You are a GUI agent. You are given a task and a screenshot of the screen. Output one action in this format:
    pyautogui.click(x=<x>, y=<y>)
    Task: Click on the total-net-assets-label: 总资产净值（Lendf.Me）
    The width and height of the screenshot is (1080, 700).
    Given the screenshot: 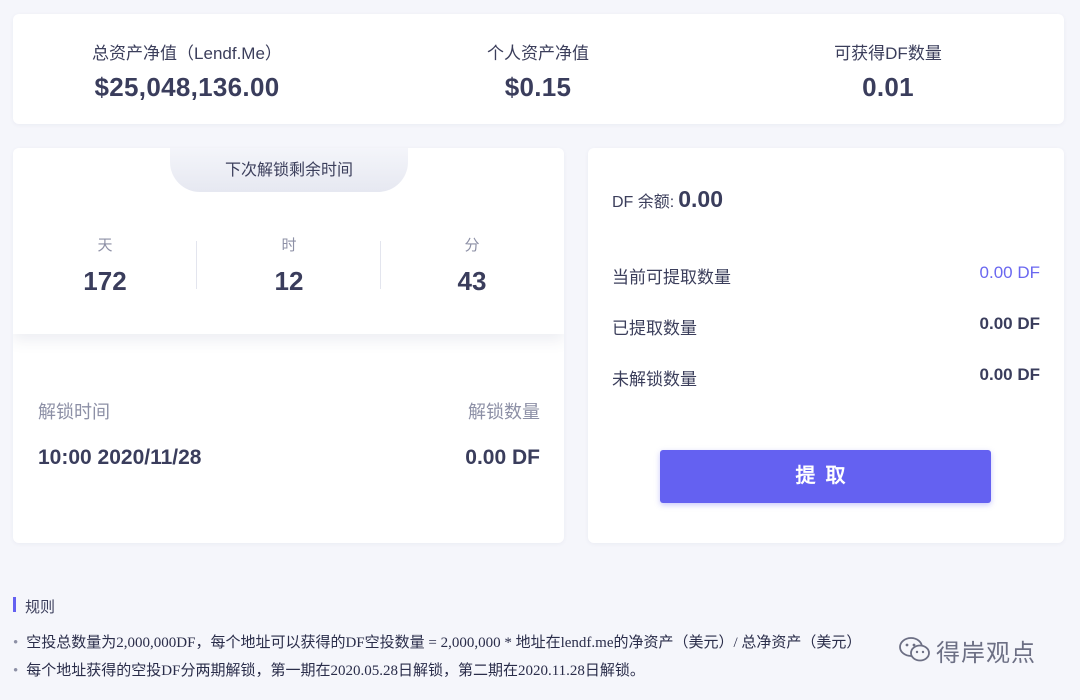 What is the action you would take?
    pyautogui.click(x=187, y=53)
    